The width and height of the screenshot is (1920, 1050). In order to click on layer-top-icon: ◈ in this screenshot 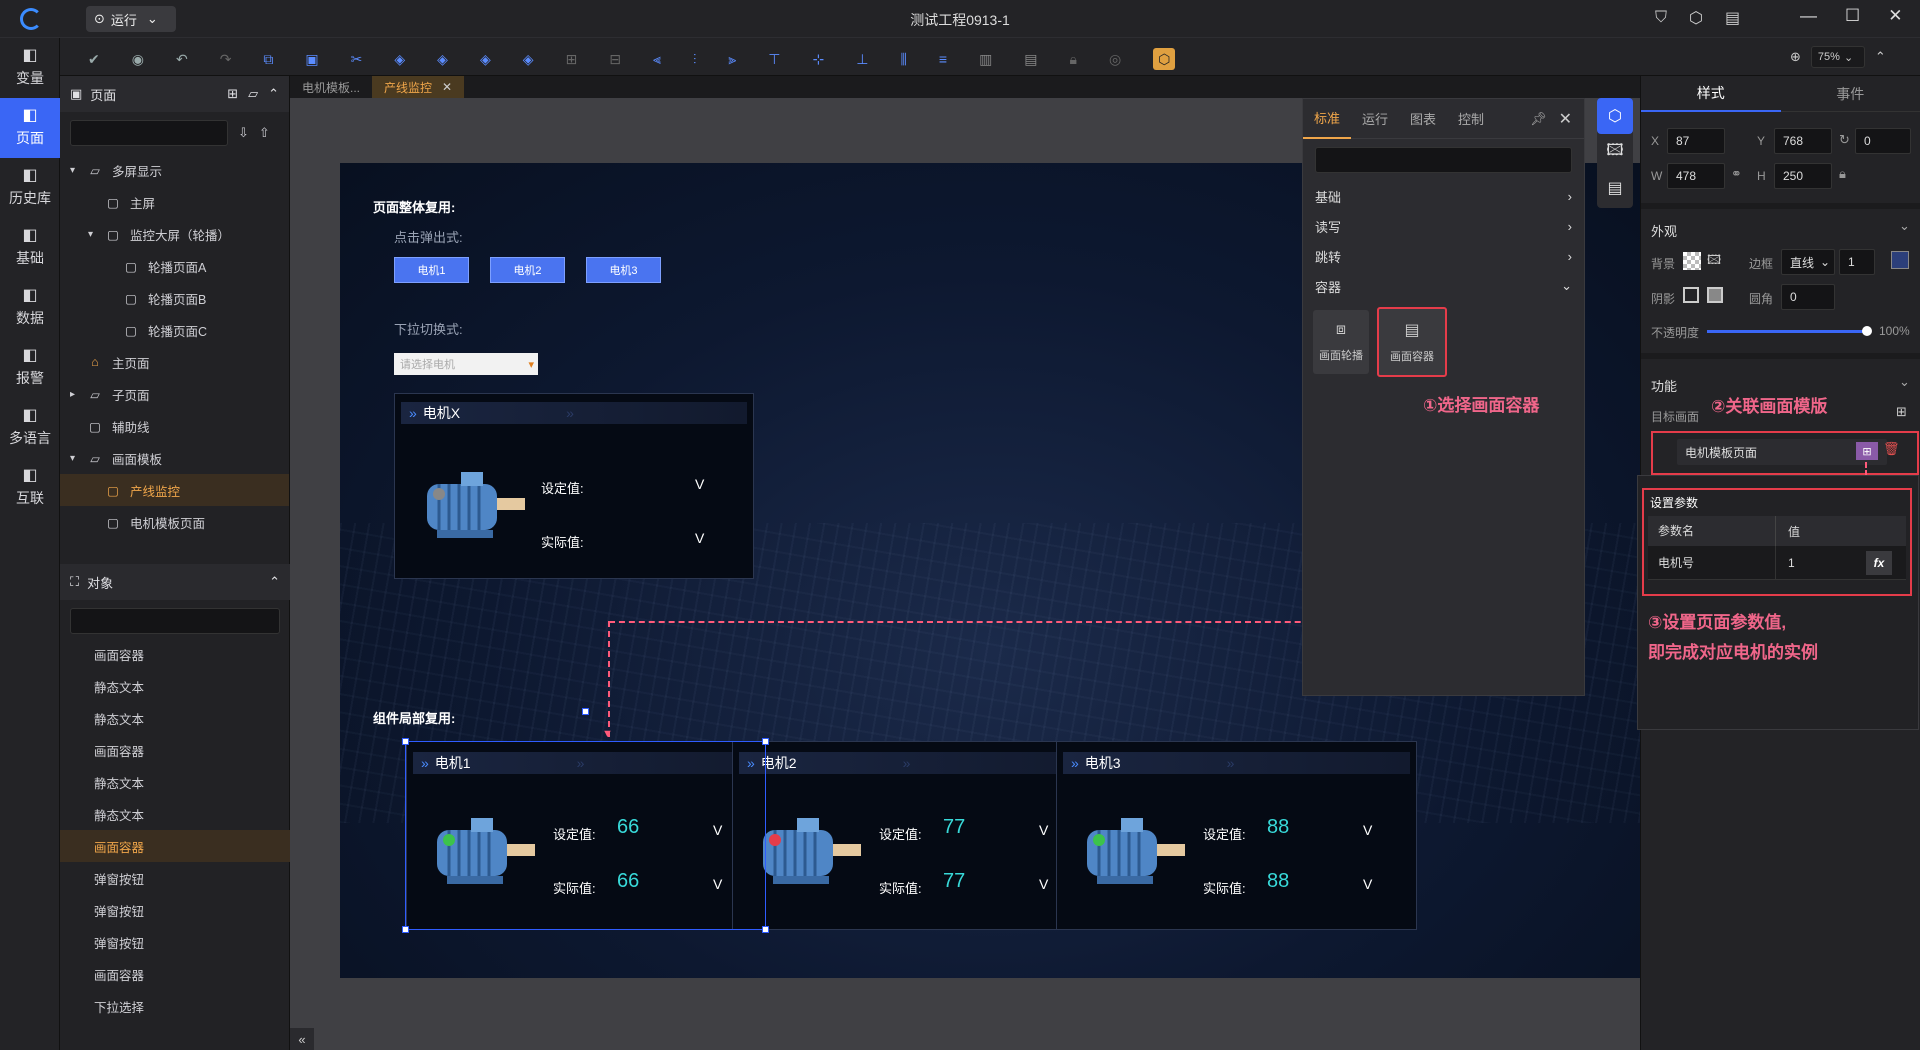, I will do `click(399, 59)`.